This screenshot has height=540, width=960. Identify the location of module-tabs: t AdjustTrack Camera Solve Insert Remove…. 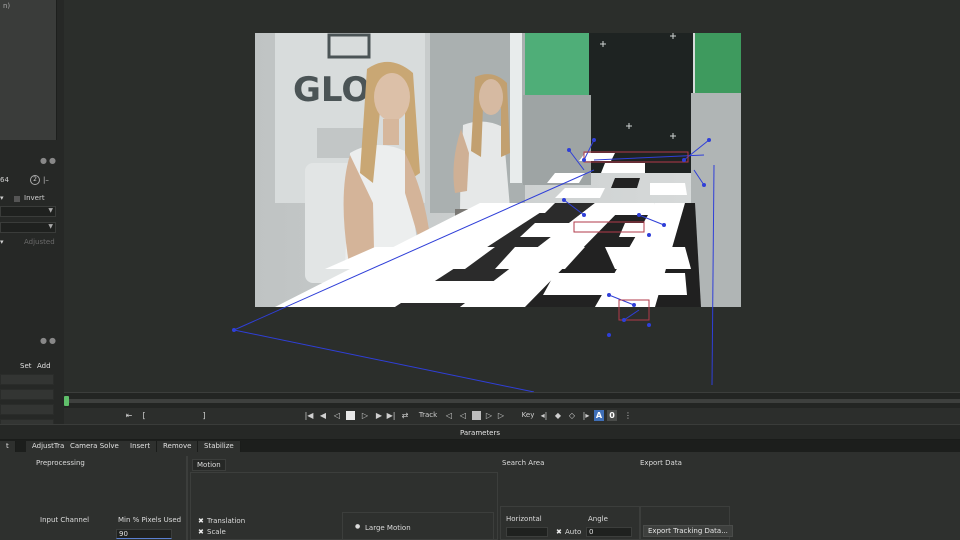
(480, 446).